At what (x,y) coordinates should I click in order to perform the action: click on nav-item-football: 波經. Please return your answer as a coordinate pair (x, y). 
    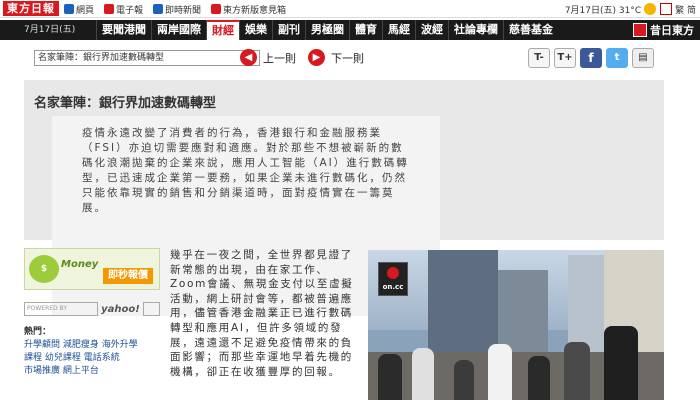
    Looking at the image, I should click on (431, 30).